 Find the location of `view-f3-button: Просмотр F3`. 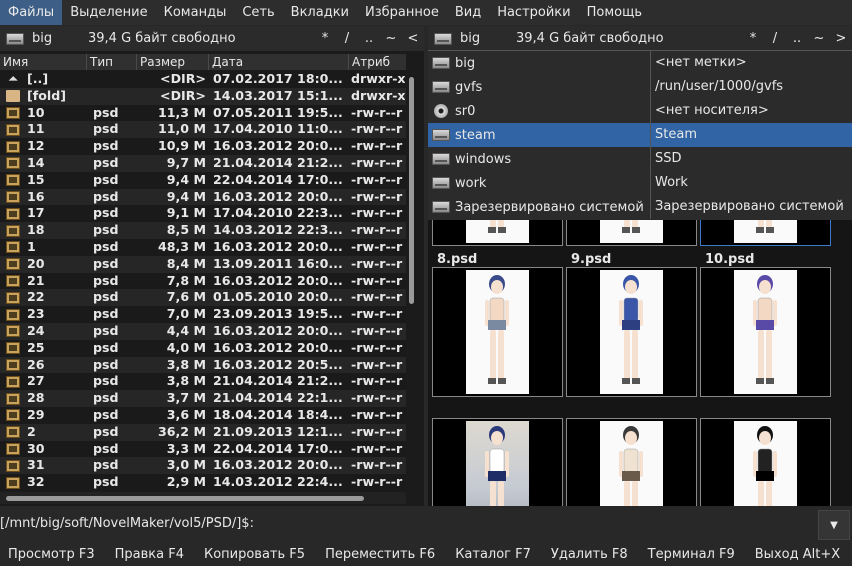

view-f3-button: Просмотр F3 is located at coordinates (52, 554).